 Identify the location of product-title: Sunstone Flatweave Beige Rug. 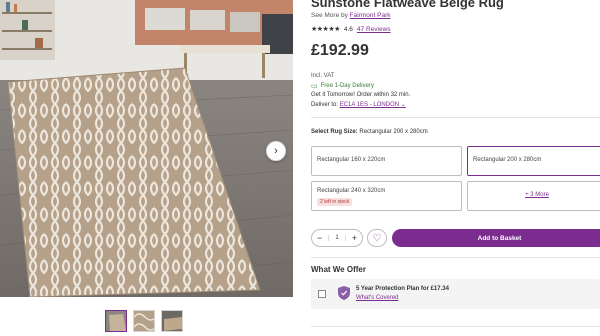
(407, 5).